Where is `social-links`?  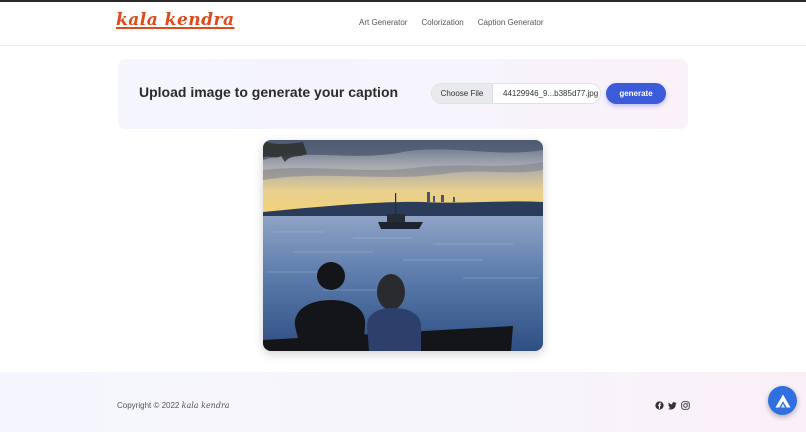 social-links is located at coordinates (672, 405).